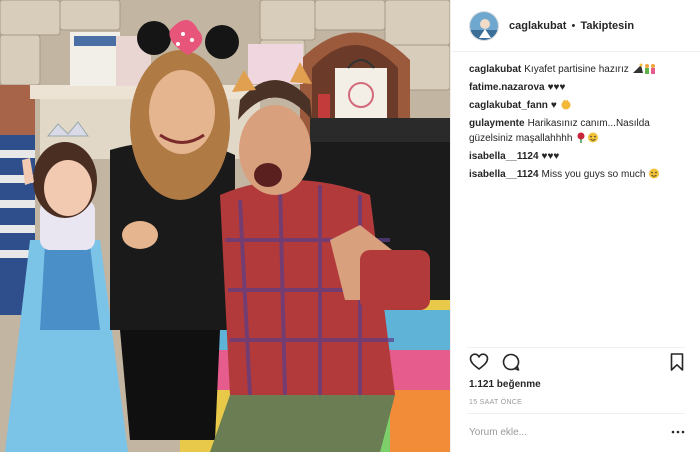  I want to click on comment-text: ♥, so click(553, 105).